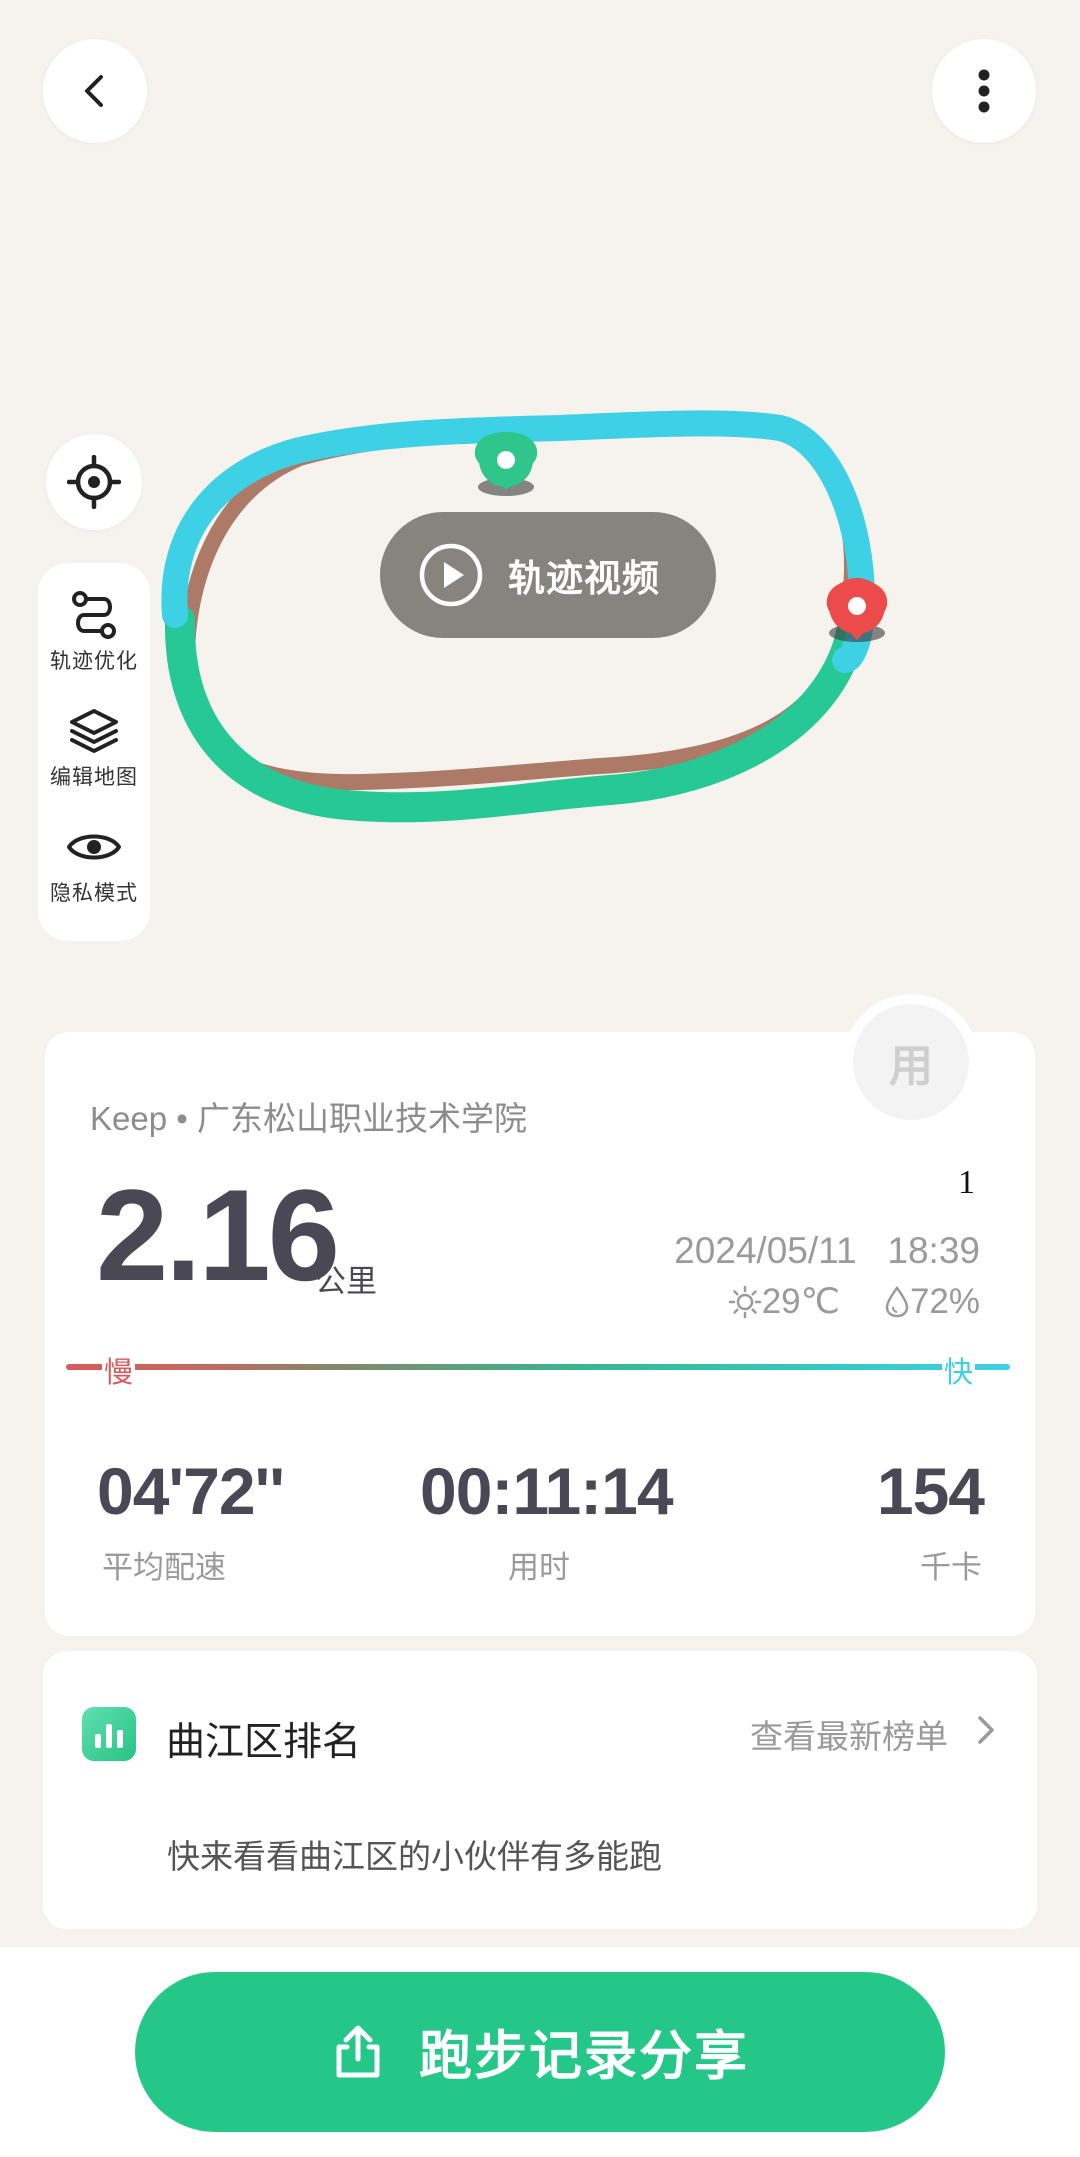 Image resolution: width=1080 pixels, height=2157 pixels. I want to click on tool-label: 轨迹优化, so click(94, 661).